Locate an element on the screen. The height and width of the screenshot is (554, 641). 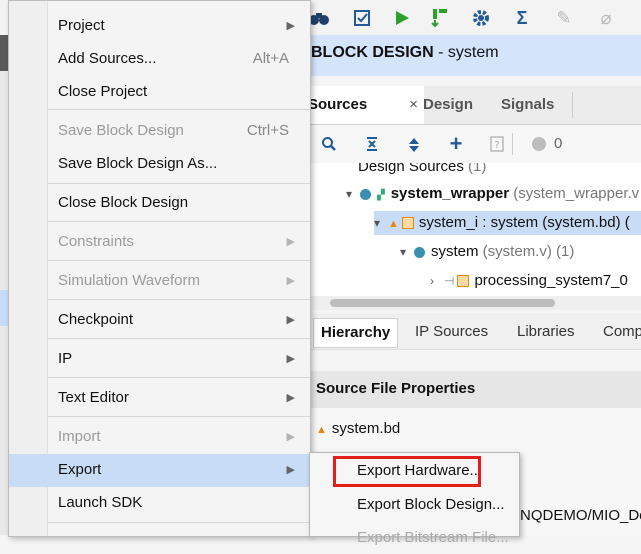
probe-icon: ⌀ is located at coordinates (606, 17).